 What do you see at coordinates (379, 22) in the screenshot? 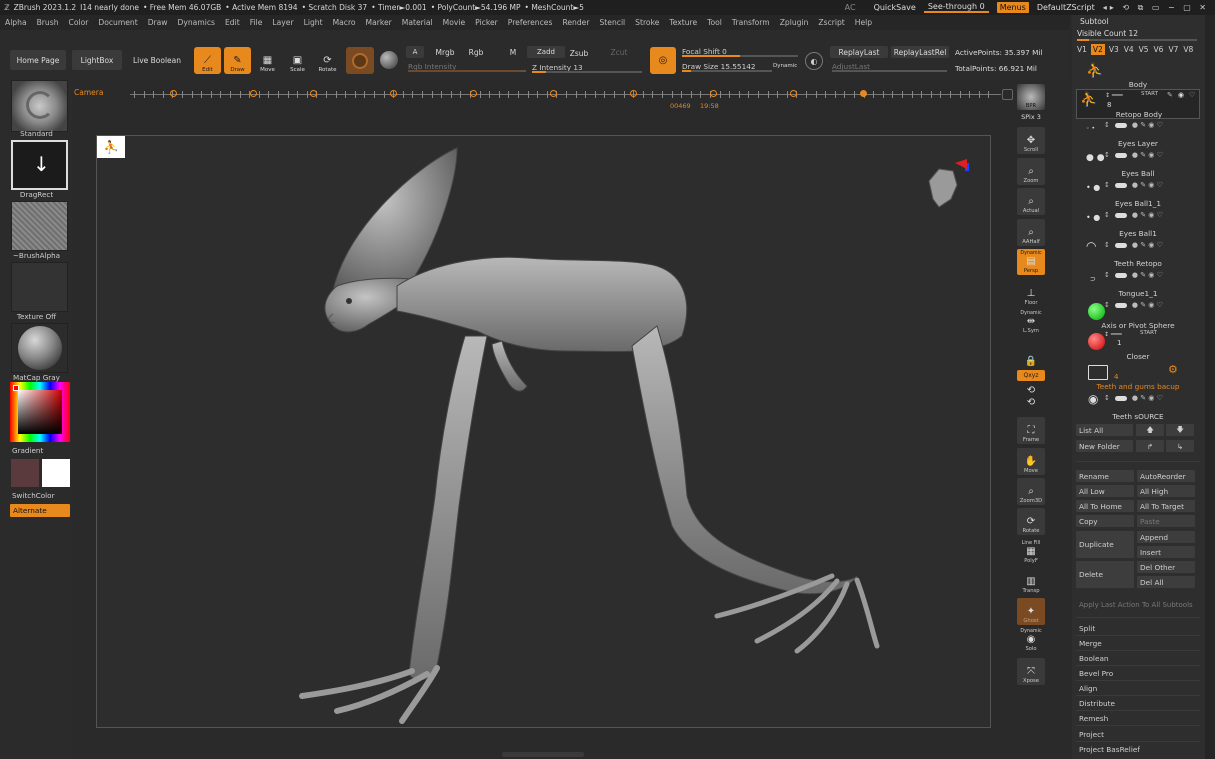
I see `menu-marker: Marker` at bounding box center [379, 22].